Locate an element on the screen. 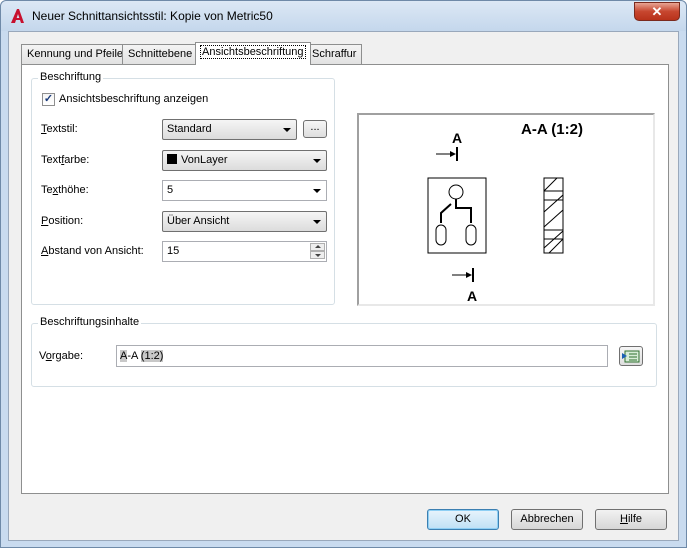 Image resolution: width=687 pixels, height=548 pixels. tab-label: Schnittebene is located at coordinates (160, 54).